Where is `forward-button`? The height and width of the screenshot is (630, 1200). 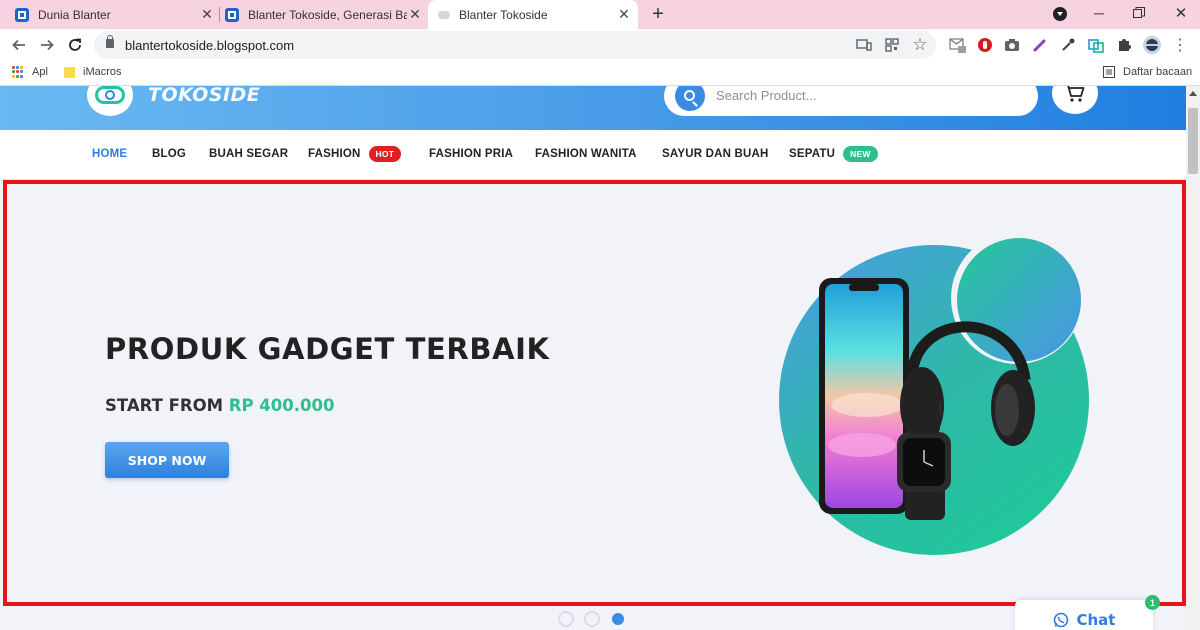 forward-button is located at coordinates (47, 45).